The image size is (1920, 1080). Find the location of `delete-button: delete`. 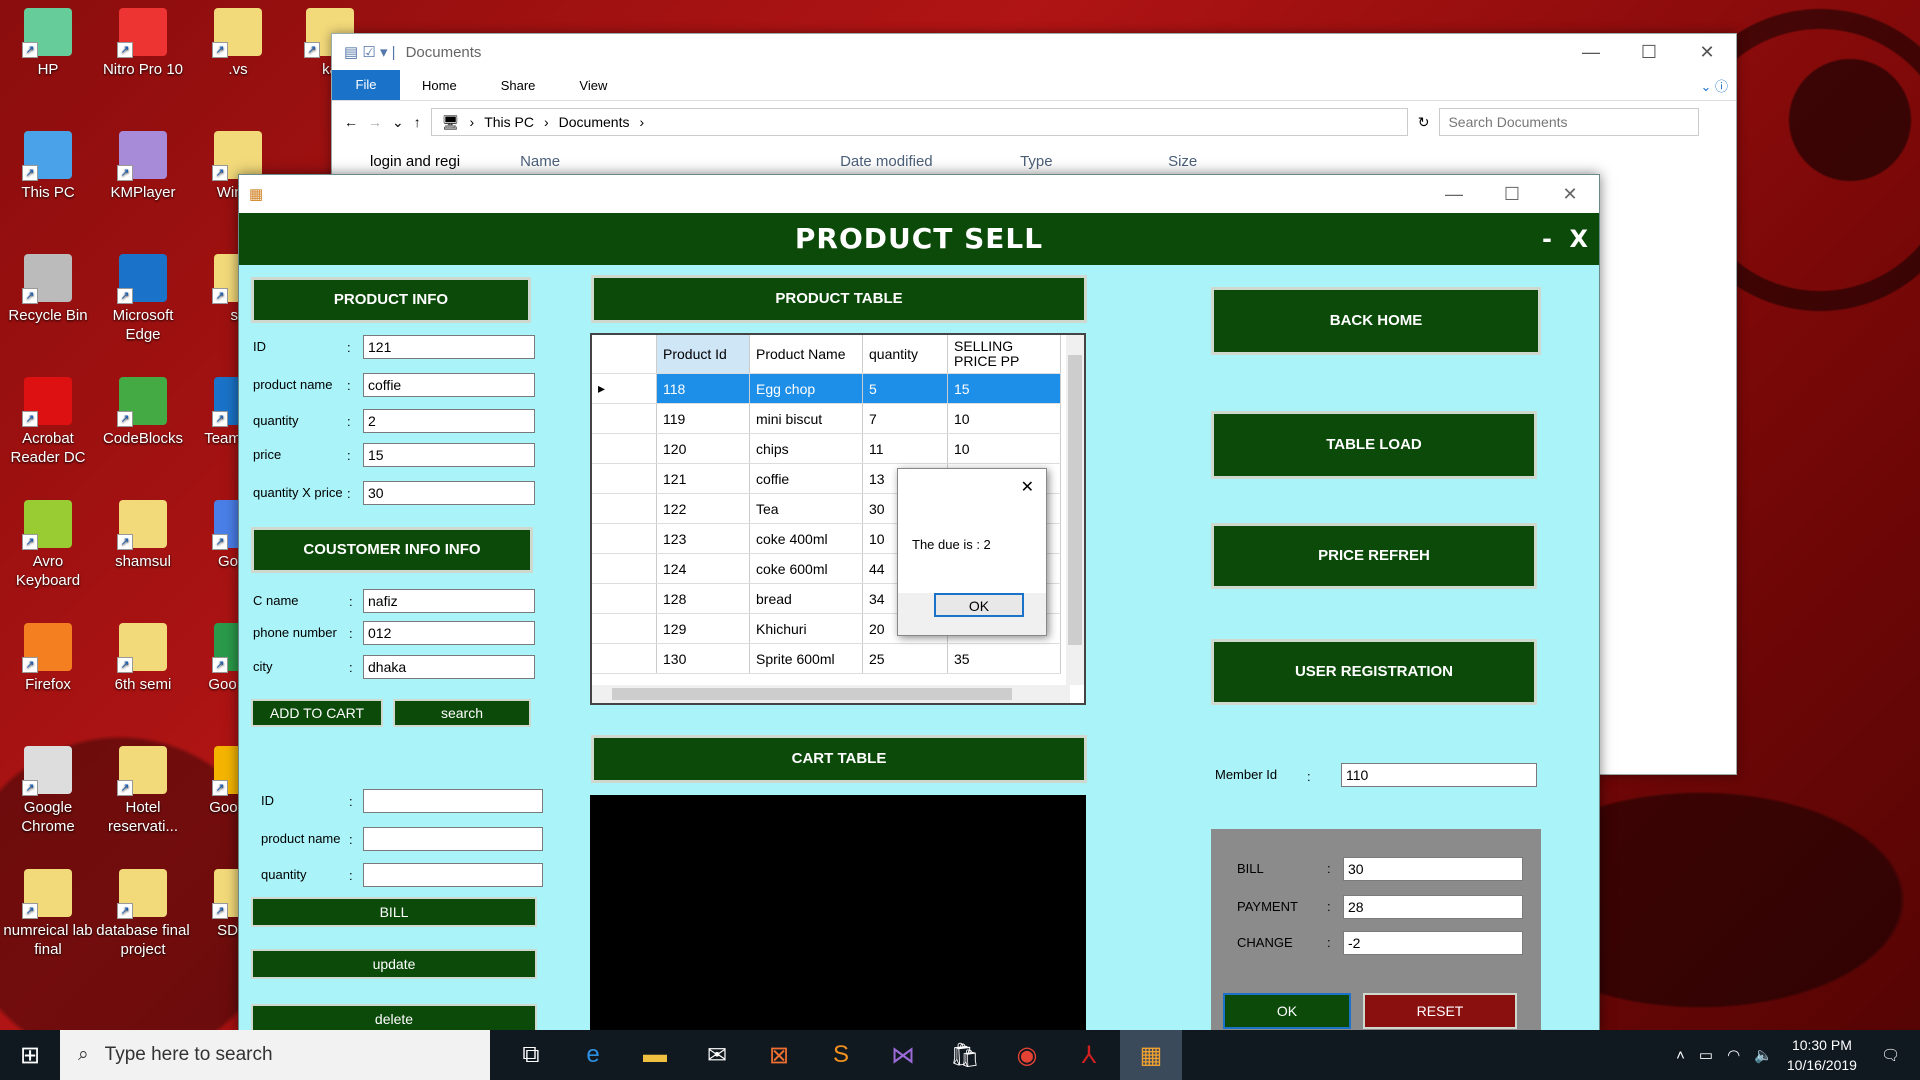

delete-button: delete is located at coordinates (394, 1017).